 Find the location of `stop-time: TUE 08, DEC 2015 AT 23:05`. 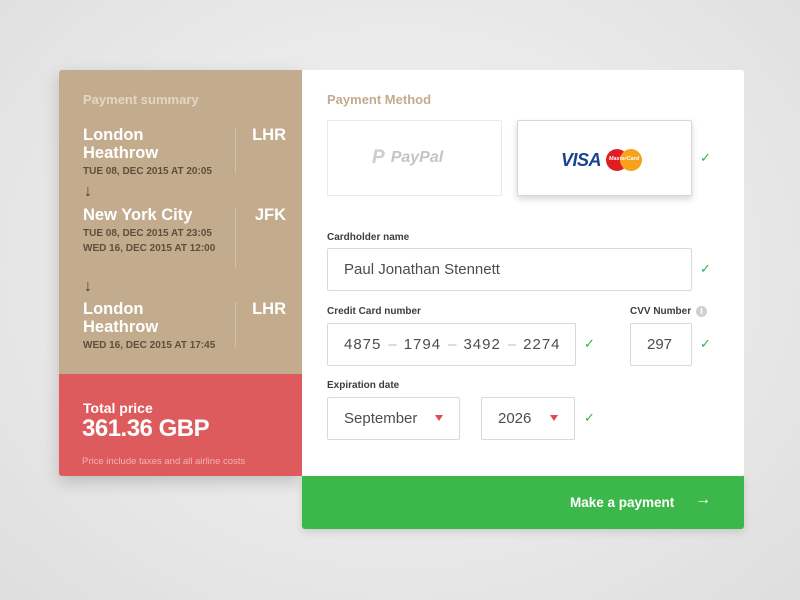

stop-time: TUE 08, DEC 2015 AT 23:05 is located at coordinates (147, 233).